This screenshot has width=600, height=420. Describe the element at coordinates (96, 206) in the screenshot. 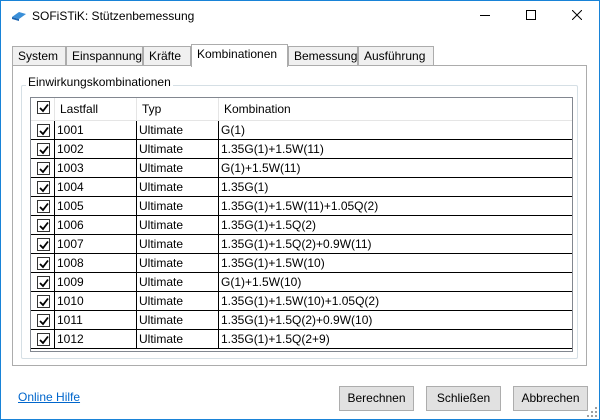

I see `cell-lastfall: 1005` at that location.